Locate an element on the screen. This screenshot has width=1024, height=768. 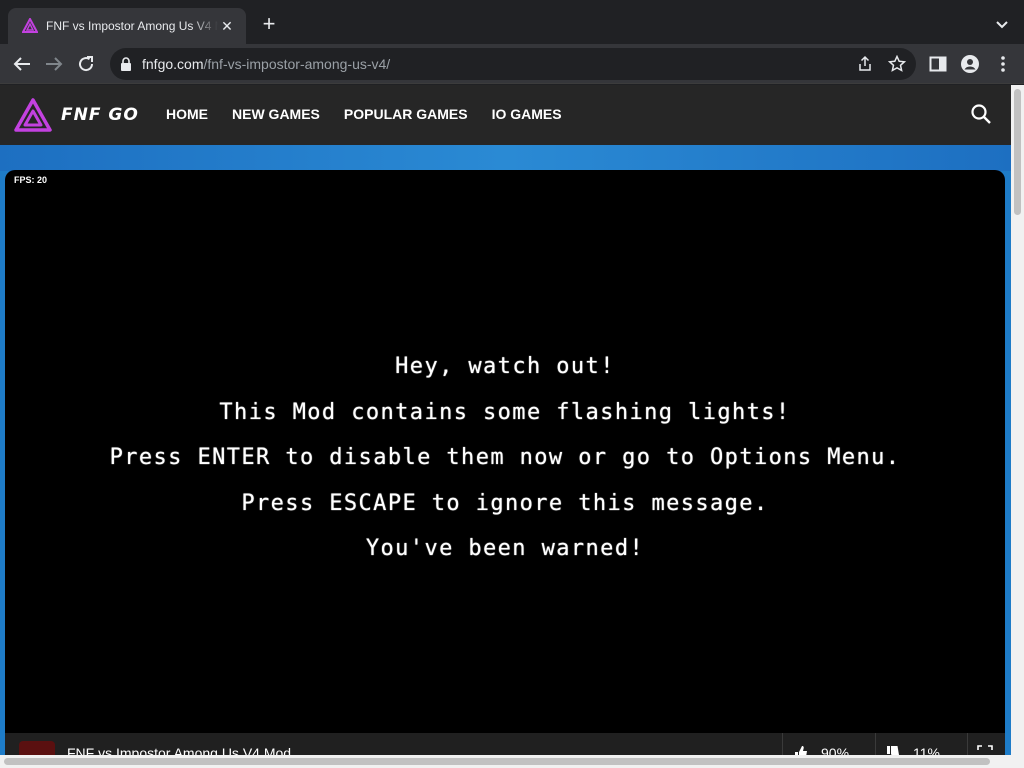
horizontal-scrollbar-thumb is located at coordinates (497, 761).